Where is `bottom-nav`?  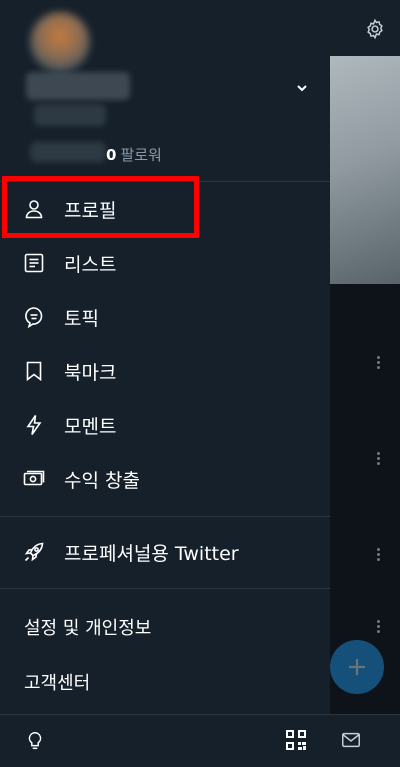 bottom-nav is located at coordinates (365, 740).